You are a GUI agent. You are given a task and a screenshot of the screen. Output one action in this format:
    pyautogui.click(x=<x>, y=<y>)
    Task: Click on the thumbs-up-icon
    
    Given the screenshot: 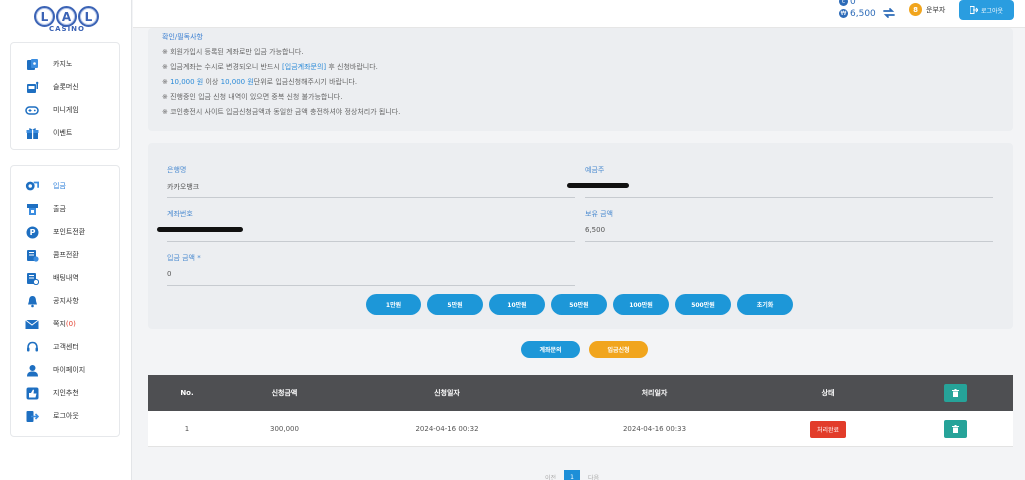 What is the action you would take?
    pyautogui.click(x=32, y=393)
    